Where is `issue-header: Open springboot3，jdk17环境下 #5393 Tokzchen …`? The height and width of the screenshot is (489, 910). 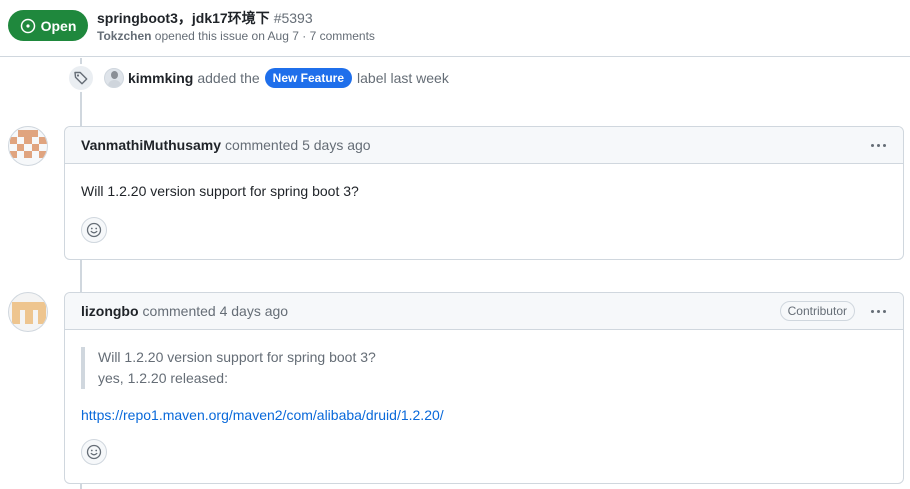
issue-header: Open springboot3，jdk17环境下 #5393 Tokzchen … is located at coordinates (455, 28).